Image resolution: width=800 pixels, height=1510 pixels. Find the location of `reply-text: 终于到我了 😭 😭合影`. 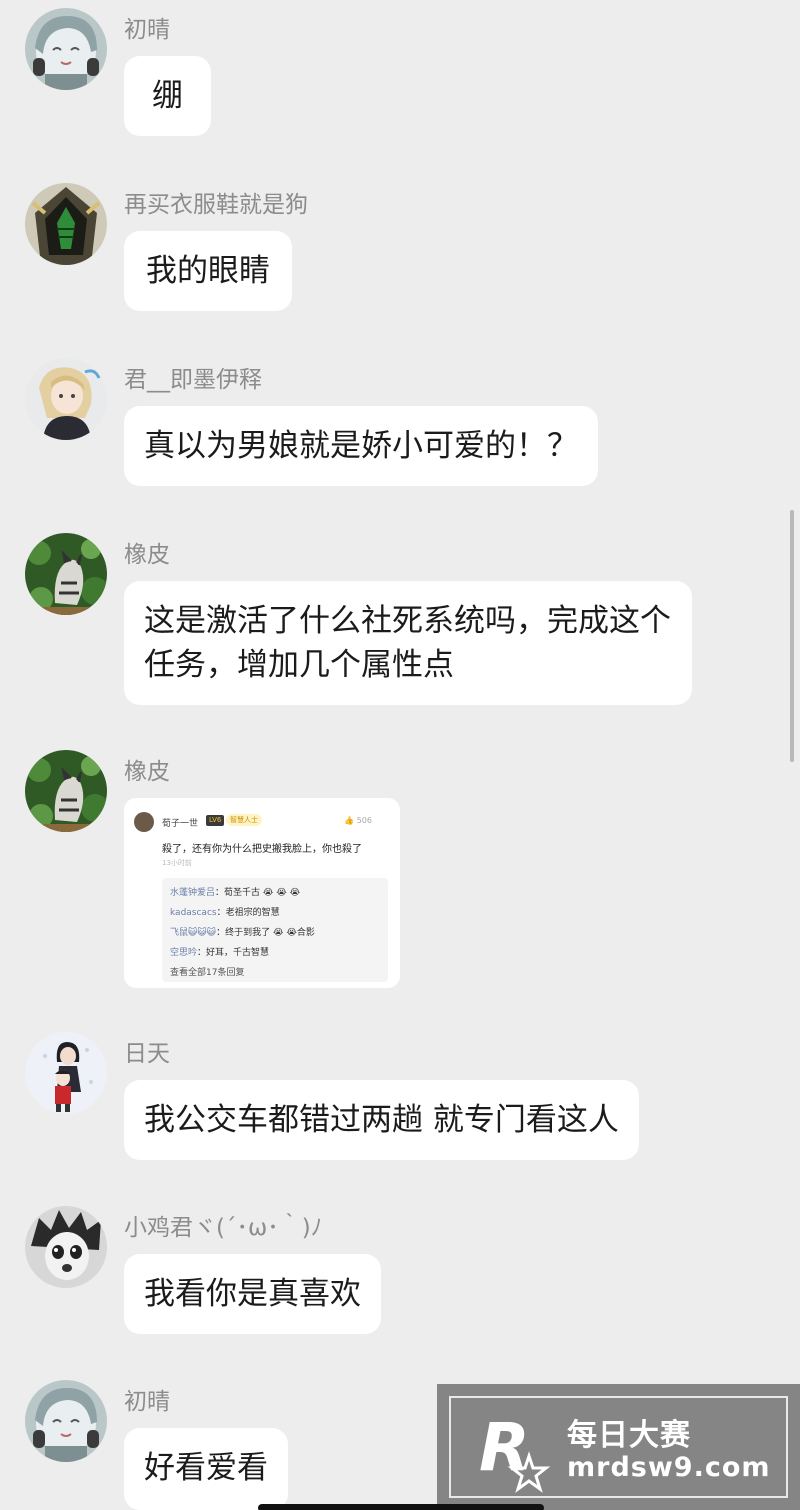

reply-text: 终于到我了 😭 😭合影 is located at coordinates (270, 933).